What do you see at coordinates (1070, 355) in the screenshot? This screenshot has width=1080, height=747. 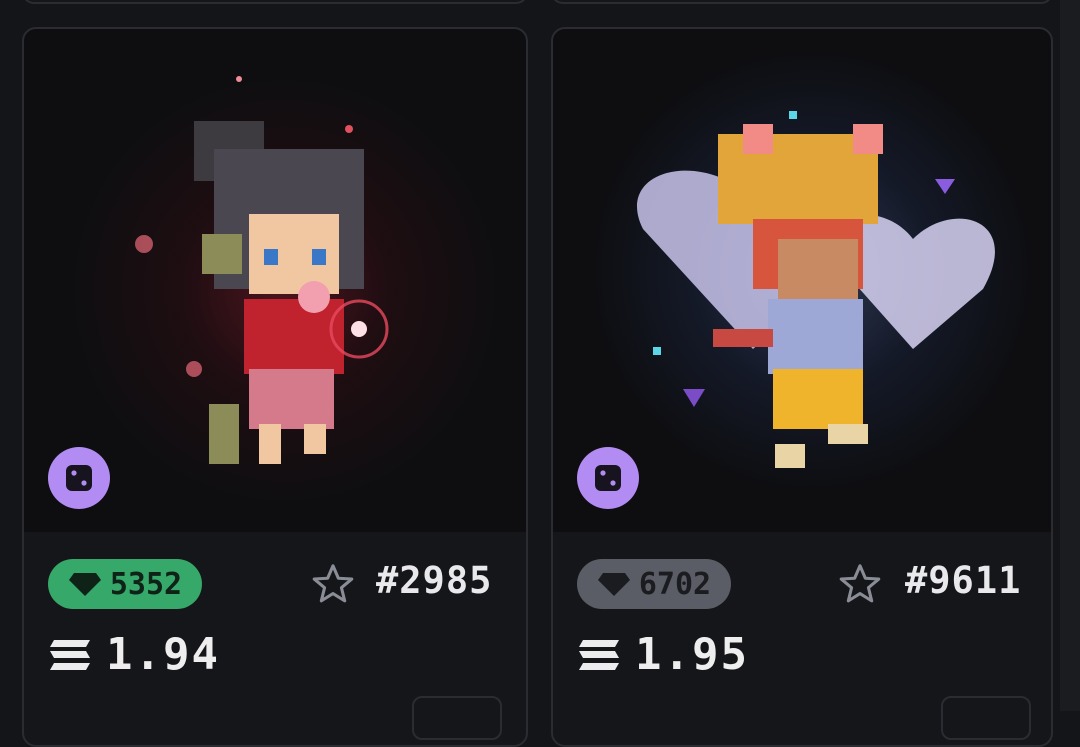 I see `scrollbar` at bounding box center [1070, 355].